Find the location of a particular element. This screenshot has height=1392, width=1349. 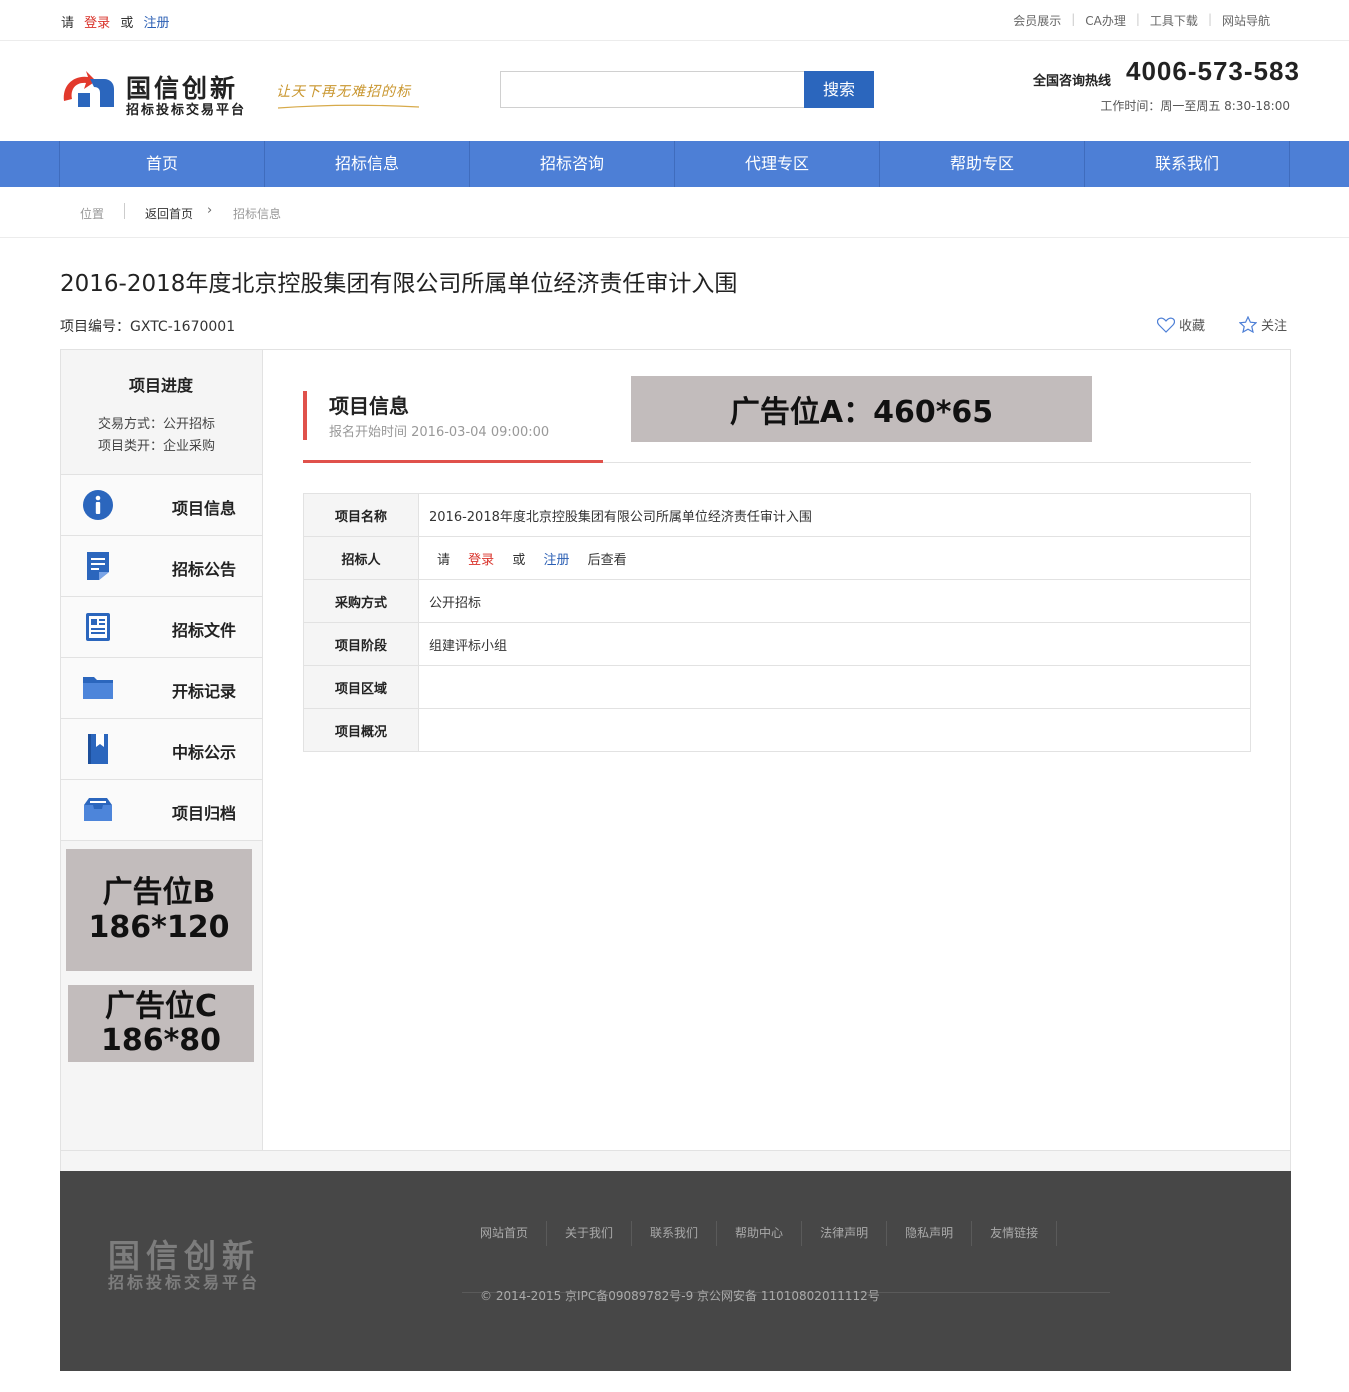

sidebar-item-bid-opening: 开标记录 is located at coordinates (161, 687).